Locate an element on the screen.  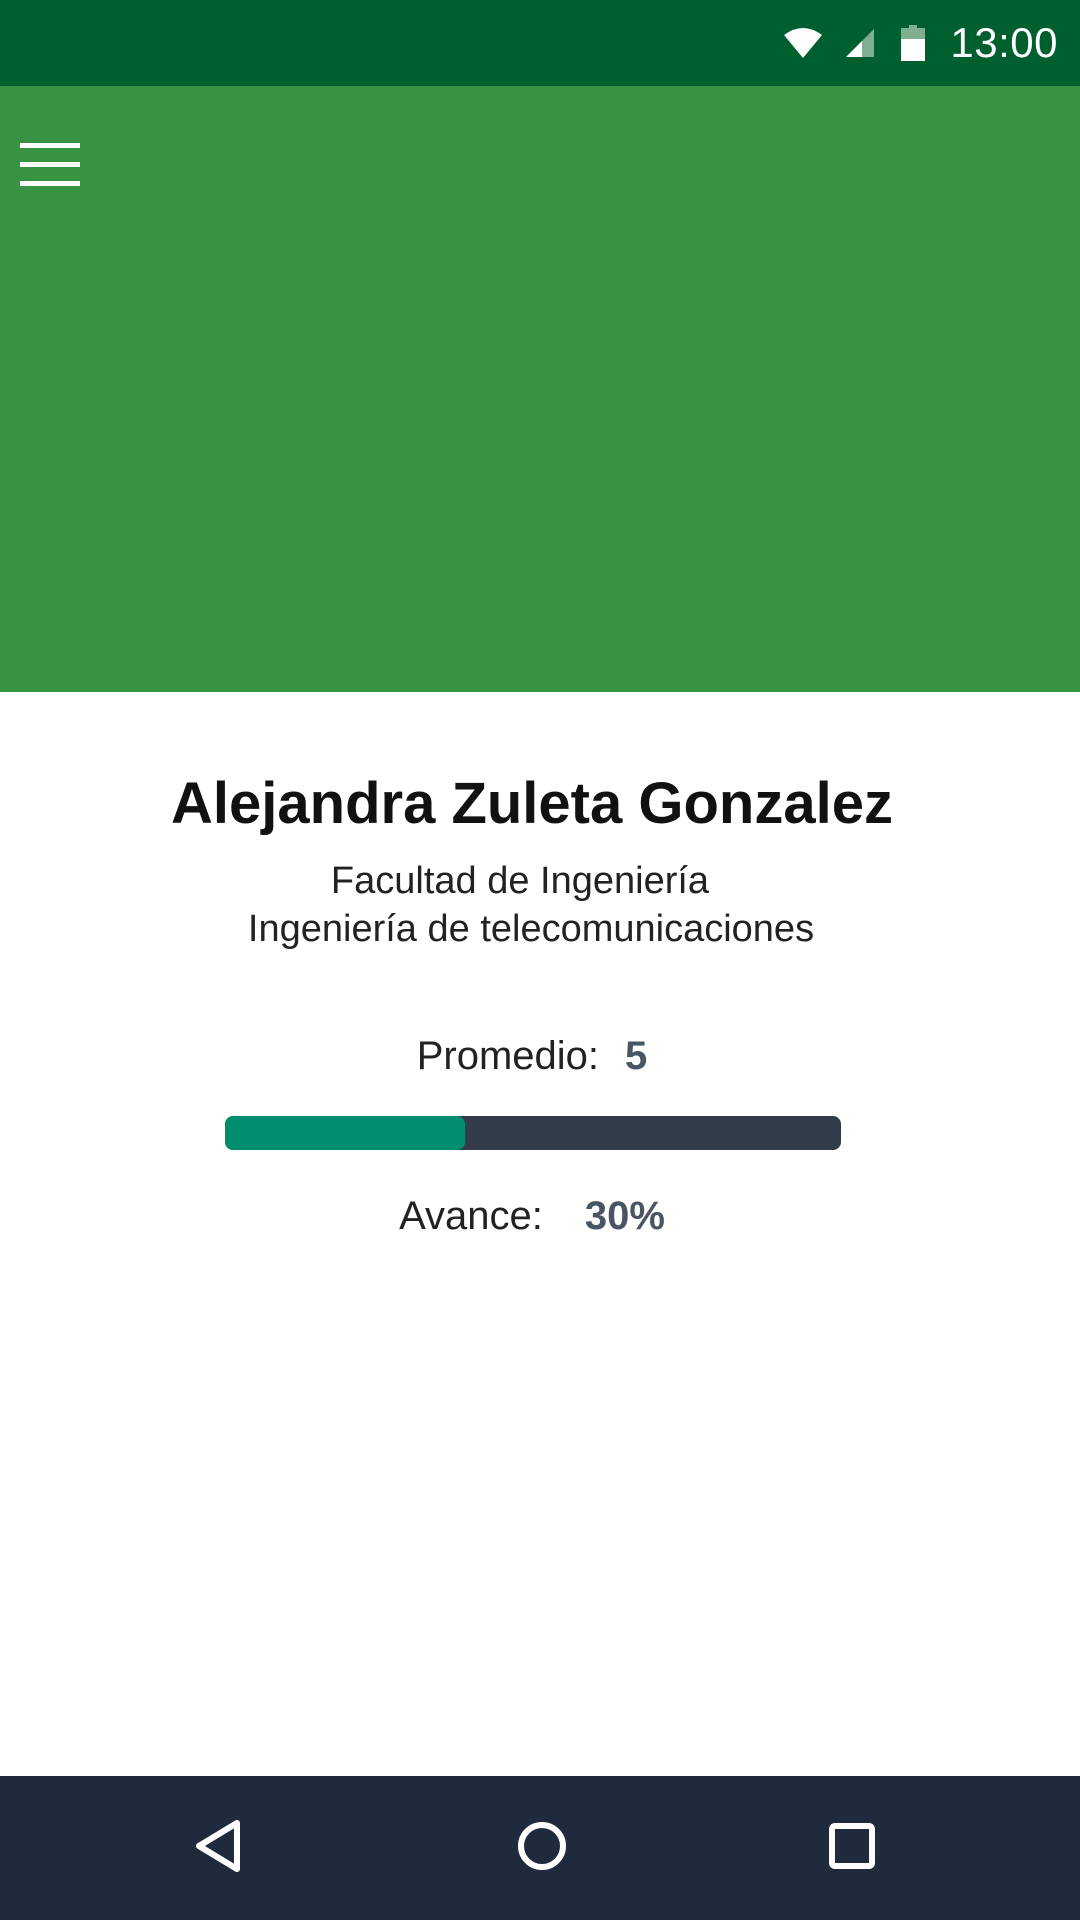
menu-button is located at coordinates (50, 167).